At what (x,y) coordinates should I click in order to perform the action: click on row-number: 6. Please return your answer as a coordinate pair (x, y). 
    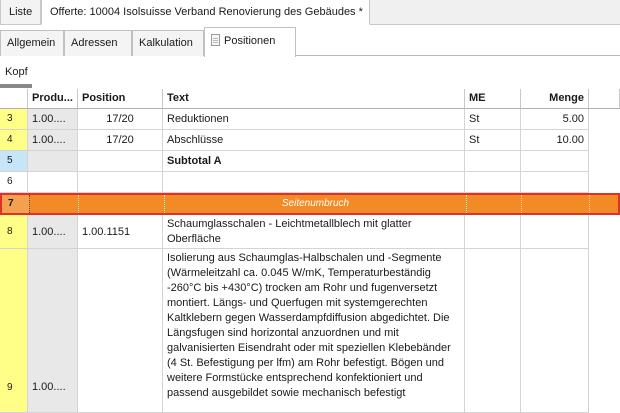
    Looking at the image, I should click on (14, 182).